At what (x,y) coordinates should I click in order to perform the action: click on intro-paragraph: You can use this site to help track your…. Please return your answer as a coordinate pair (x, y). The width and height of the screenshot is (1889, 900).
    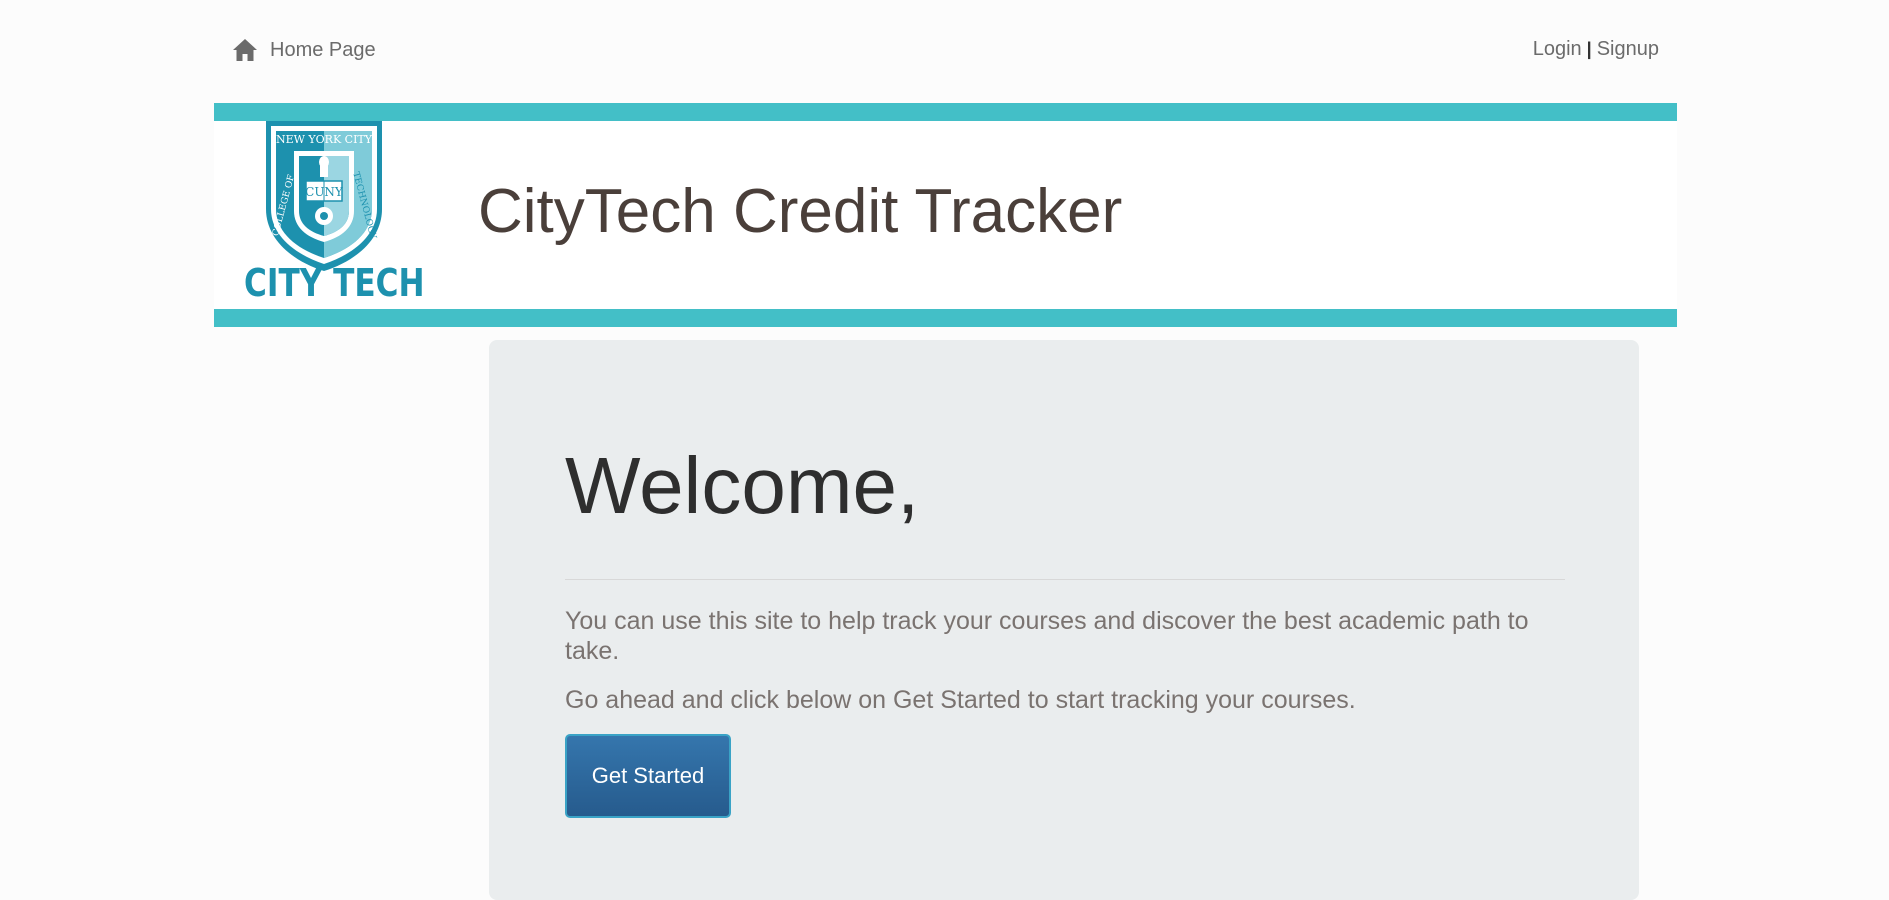
    Looking at the image, I should click on (1047, 636).